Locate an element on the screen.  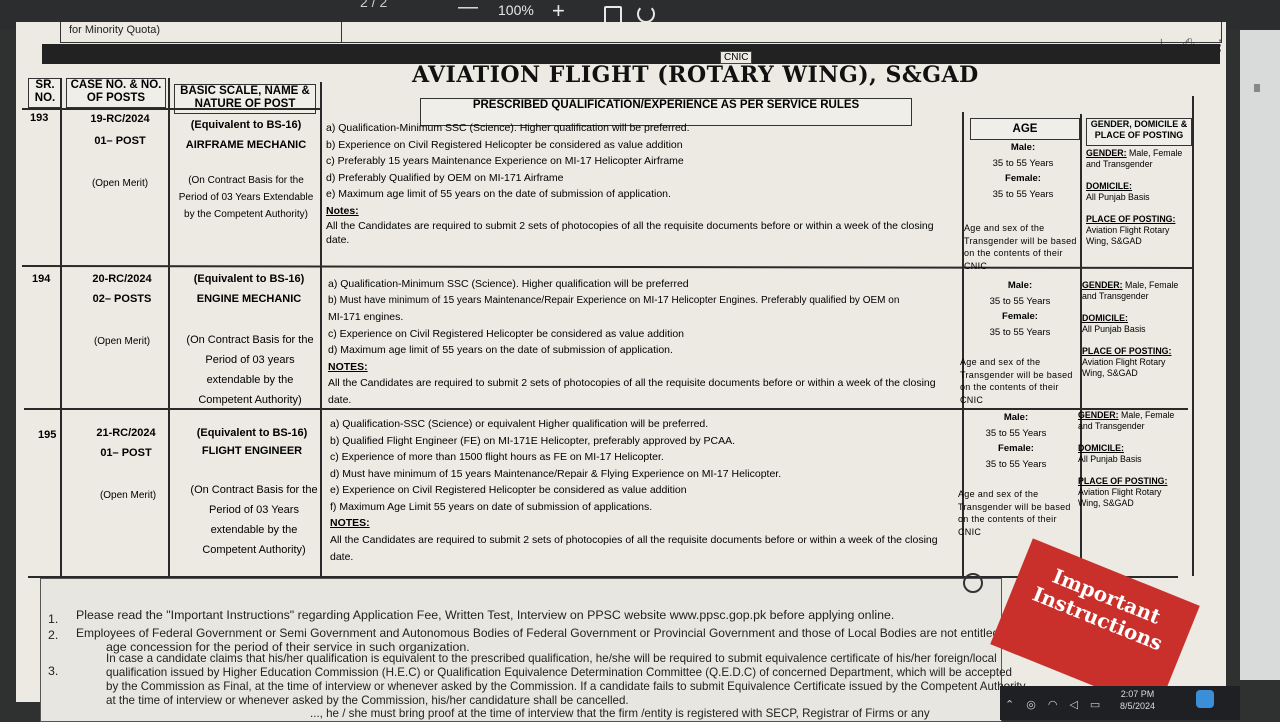
taskbar-clock: 2:07 PM 8/5/2024 is located at coordinates (1137, 700).